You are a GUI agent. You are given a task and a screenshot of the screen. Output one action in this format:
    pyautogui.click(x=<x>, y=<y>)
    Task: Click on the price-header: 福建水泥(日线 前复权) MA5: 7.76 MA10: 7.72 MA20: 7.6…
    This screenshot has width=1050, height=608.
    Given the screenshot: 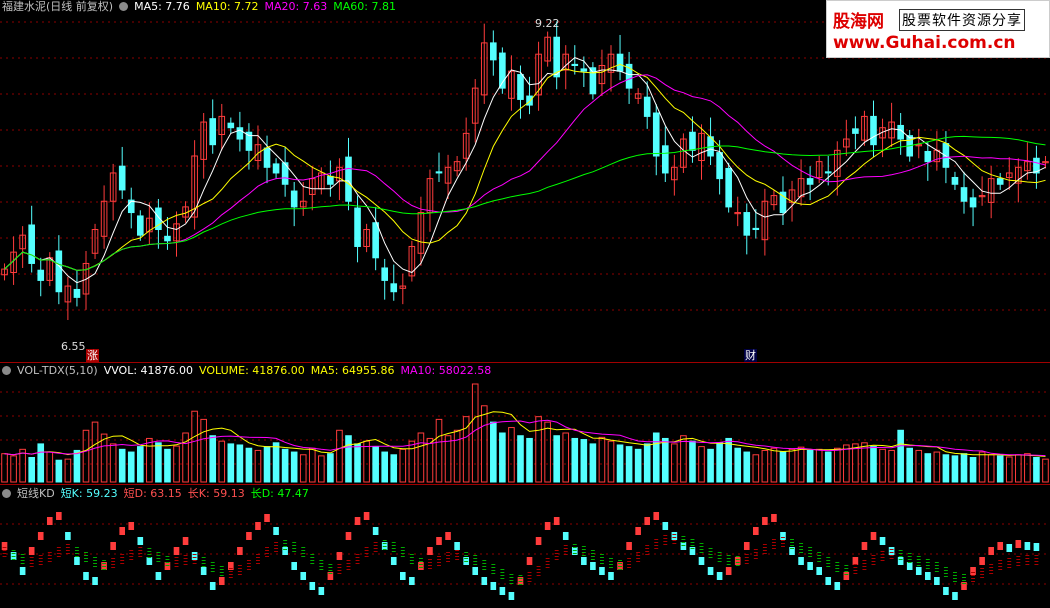 What is the action you would take?
    pyautogui.click(x=202, y=7)
    